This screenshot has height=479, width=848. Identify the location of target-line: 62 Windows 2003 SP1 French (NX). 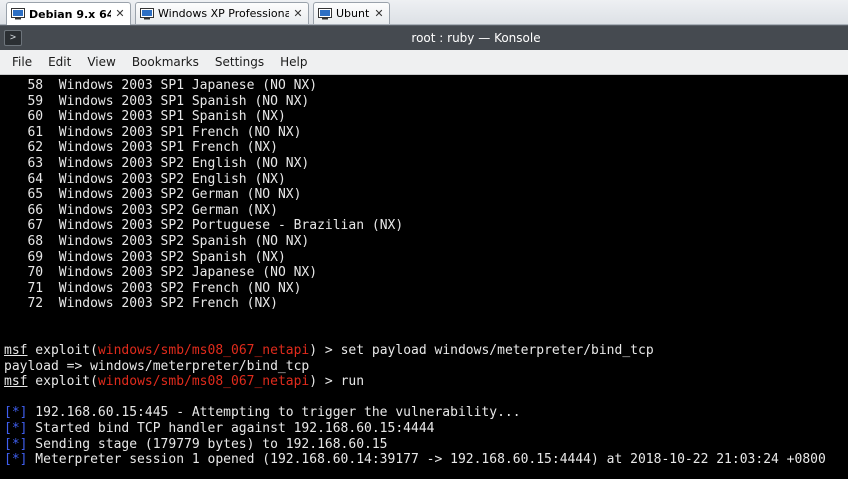
(141, 148).